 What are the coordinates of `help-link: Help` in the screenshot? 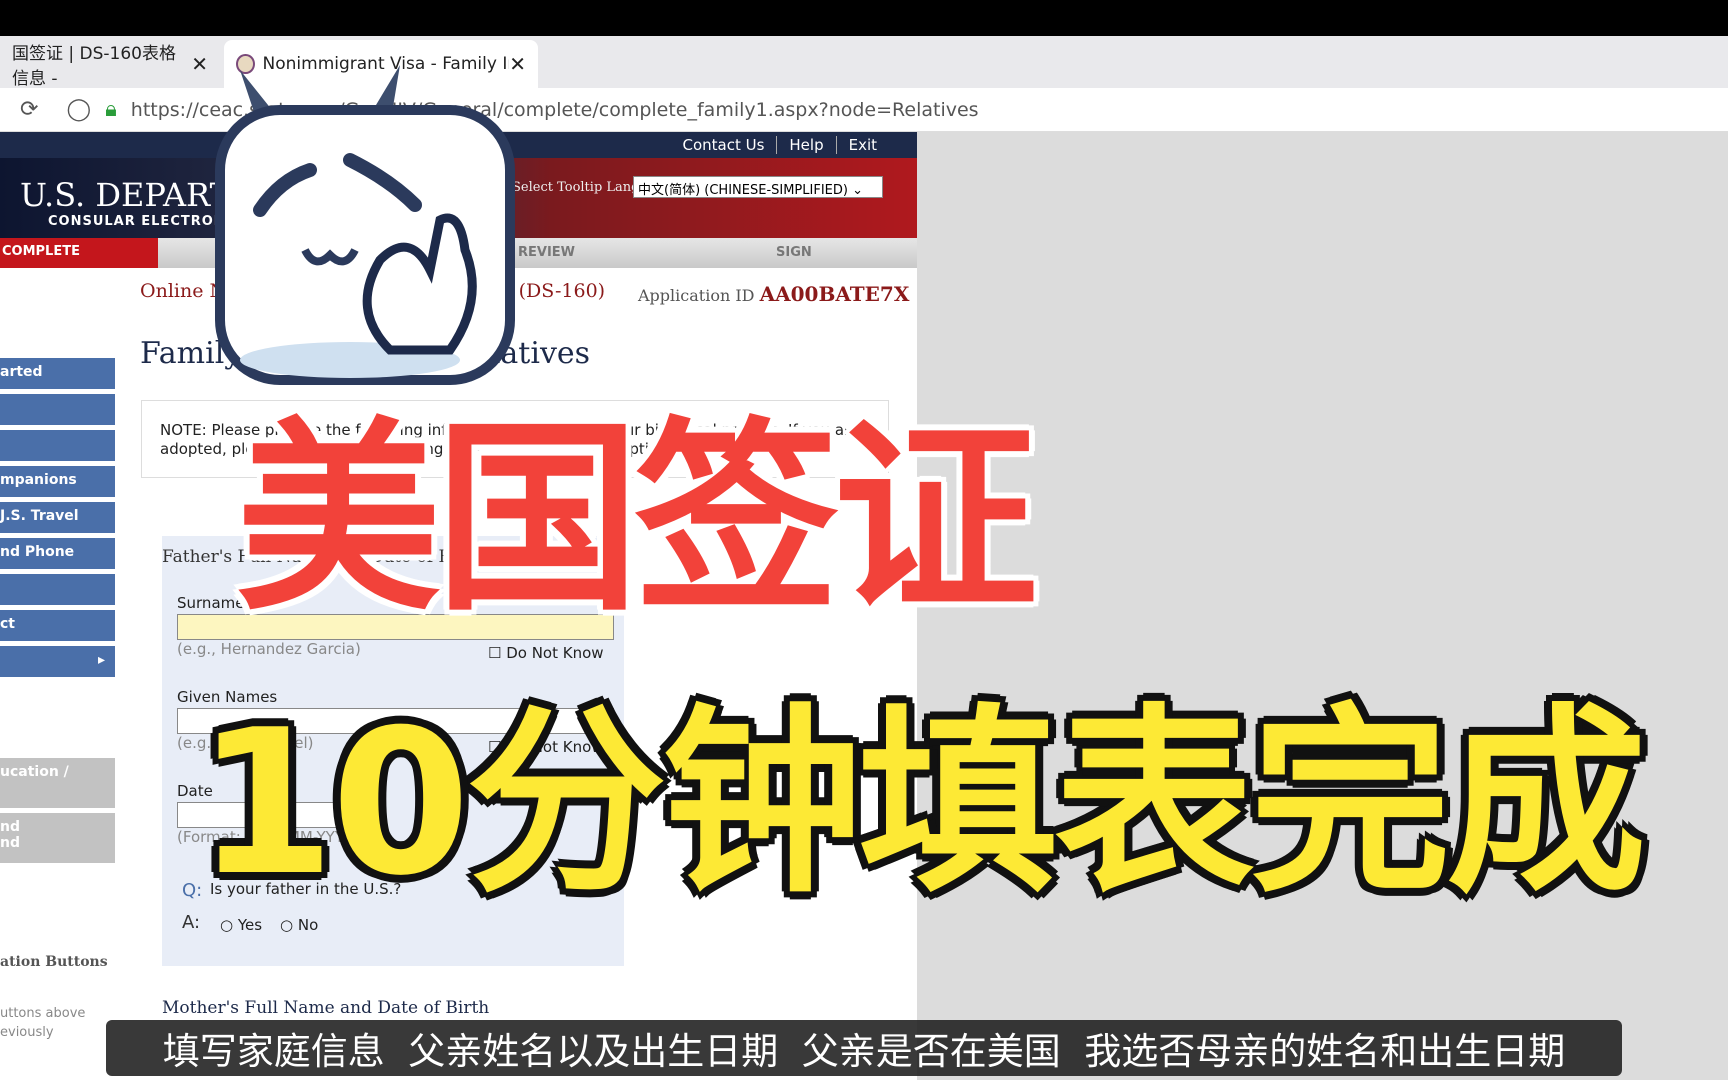 It's located at (805, 145).